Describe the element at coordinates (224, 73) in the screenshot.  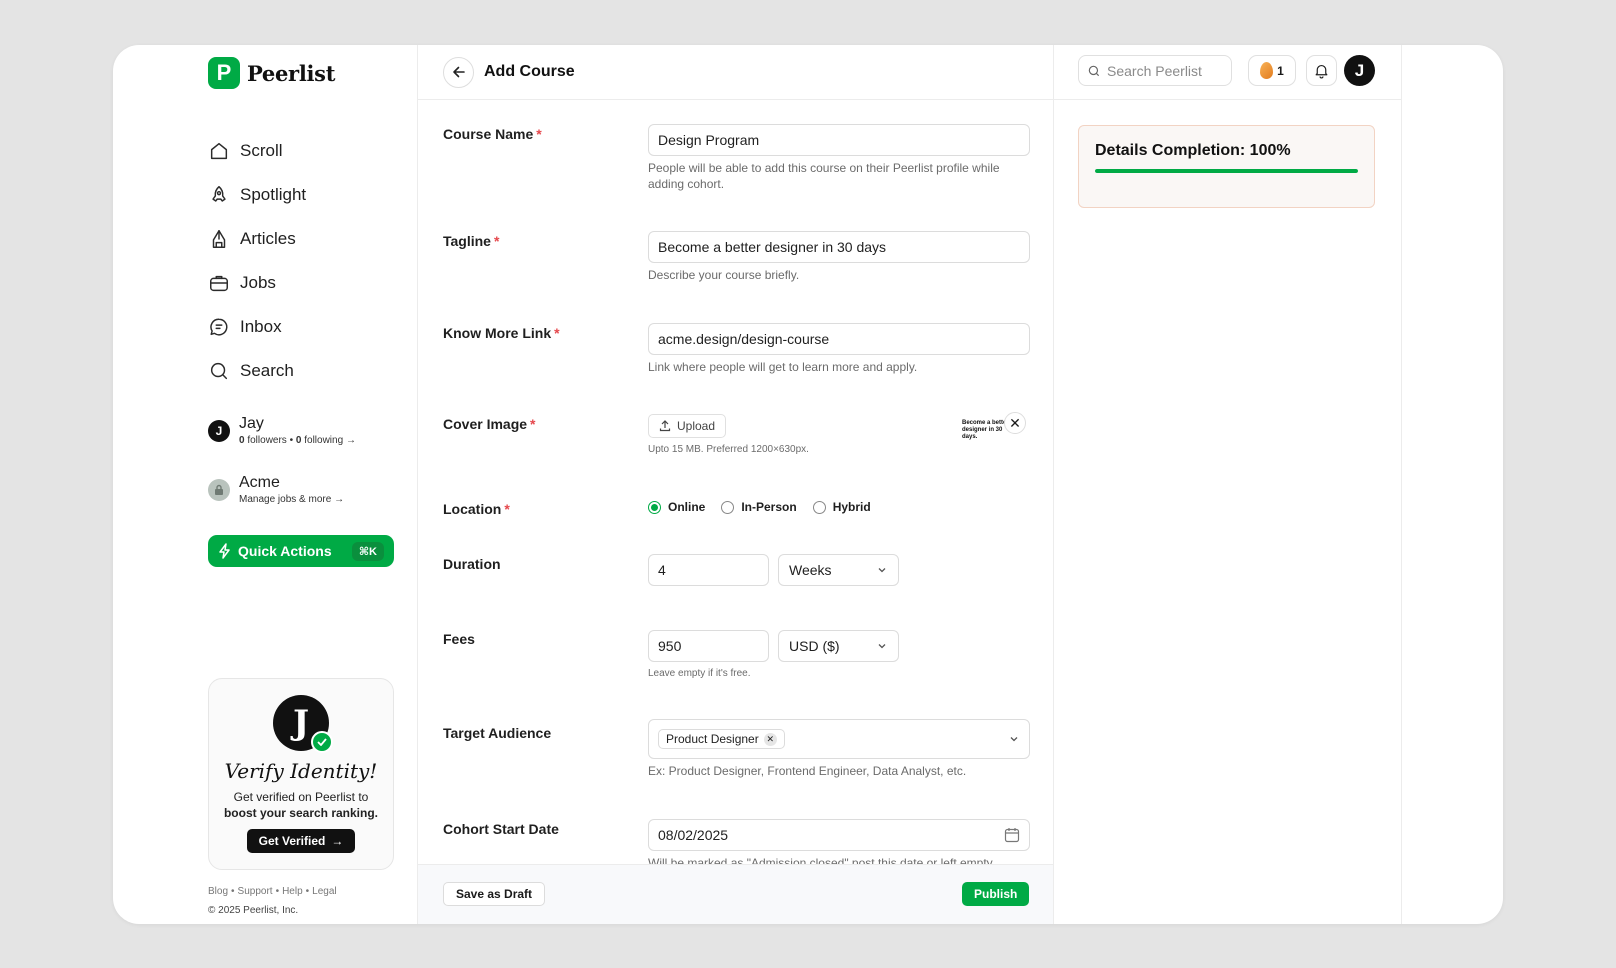
I see `logo-mark: P` at that location.